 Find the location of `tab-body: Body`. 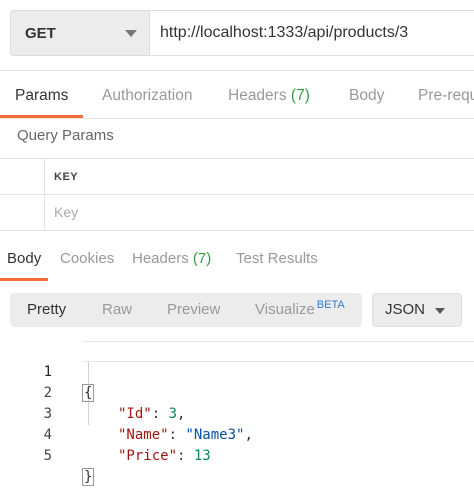

tab-body: Body is located at coordinates (366, 95).